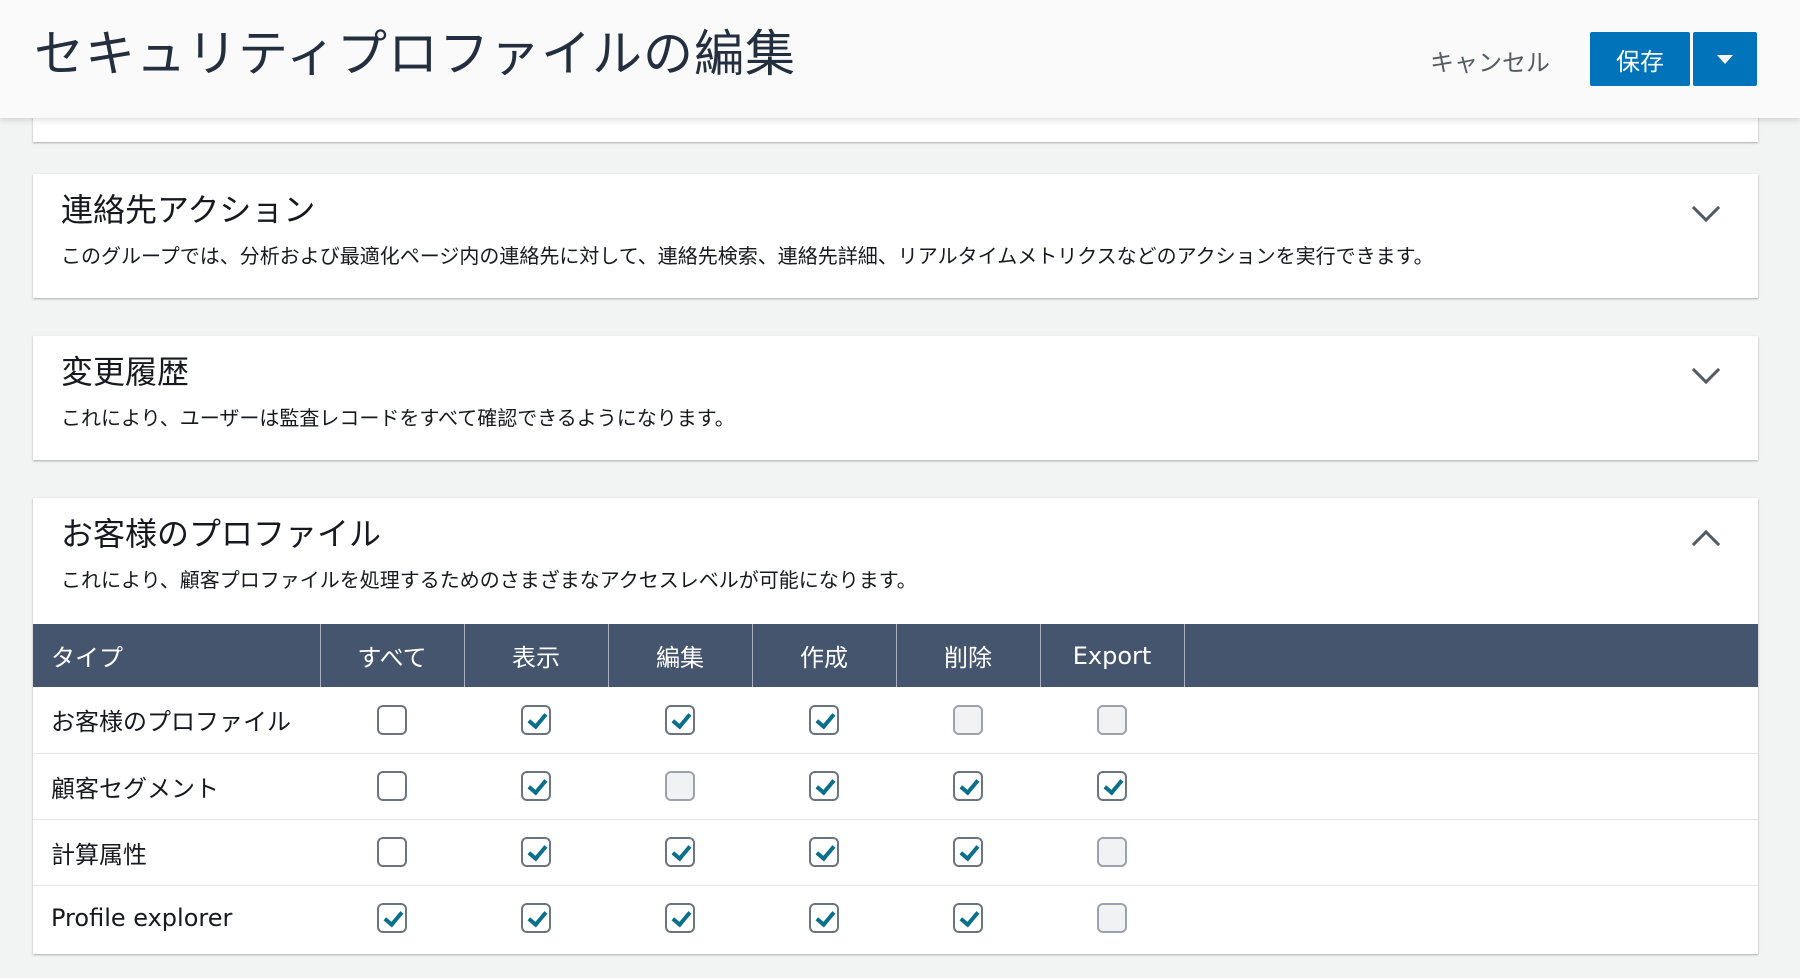  What do you see at coordinates (900, 59) in the screenshot?
I see `page-header: セキュリティプロファイルの編集 キャンセル 保存` at bounding box center [900, 59].